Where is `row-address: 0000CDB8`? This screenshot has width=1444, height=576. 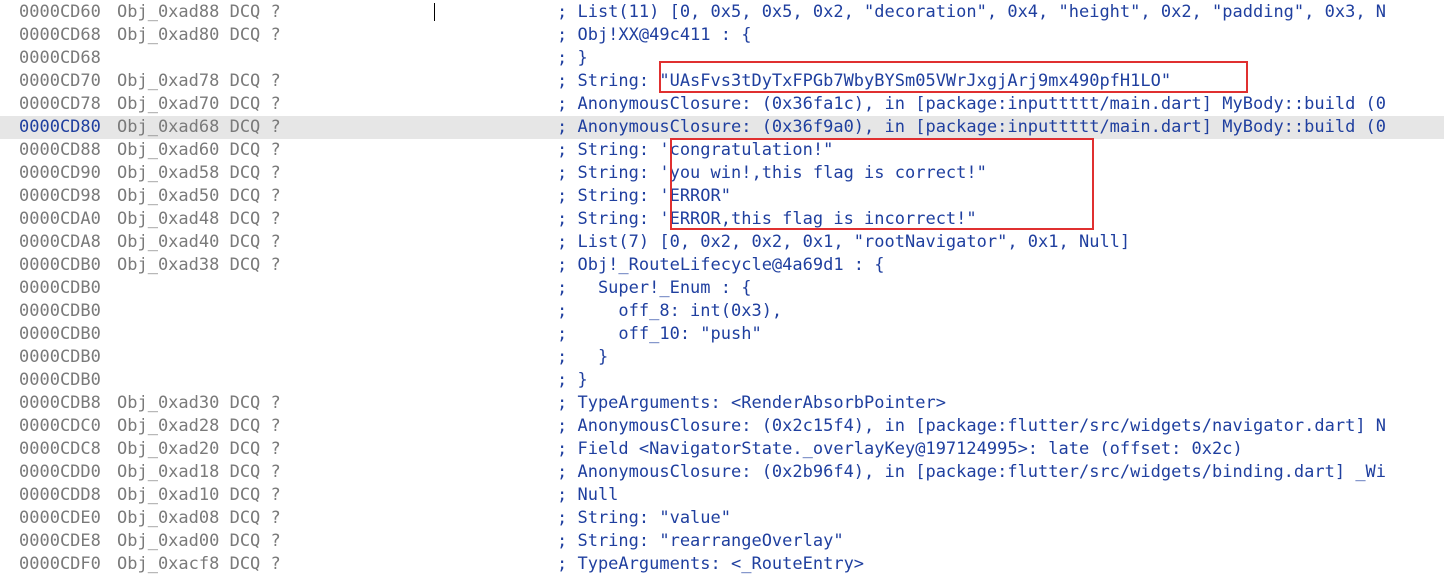 row-address: 0000CDB8 is located at coordinates (60, 403).